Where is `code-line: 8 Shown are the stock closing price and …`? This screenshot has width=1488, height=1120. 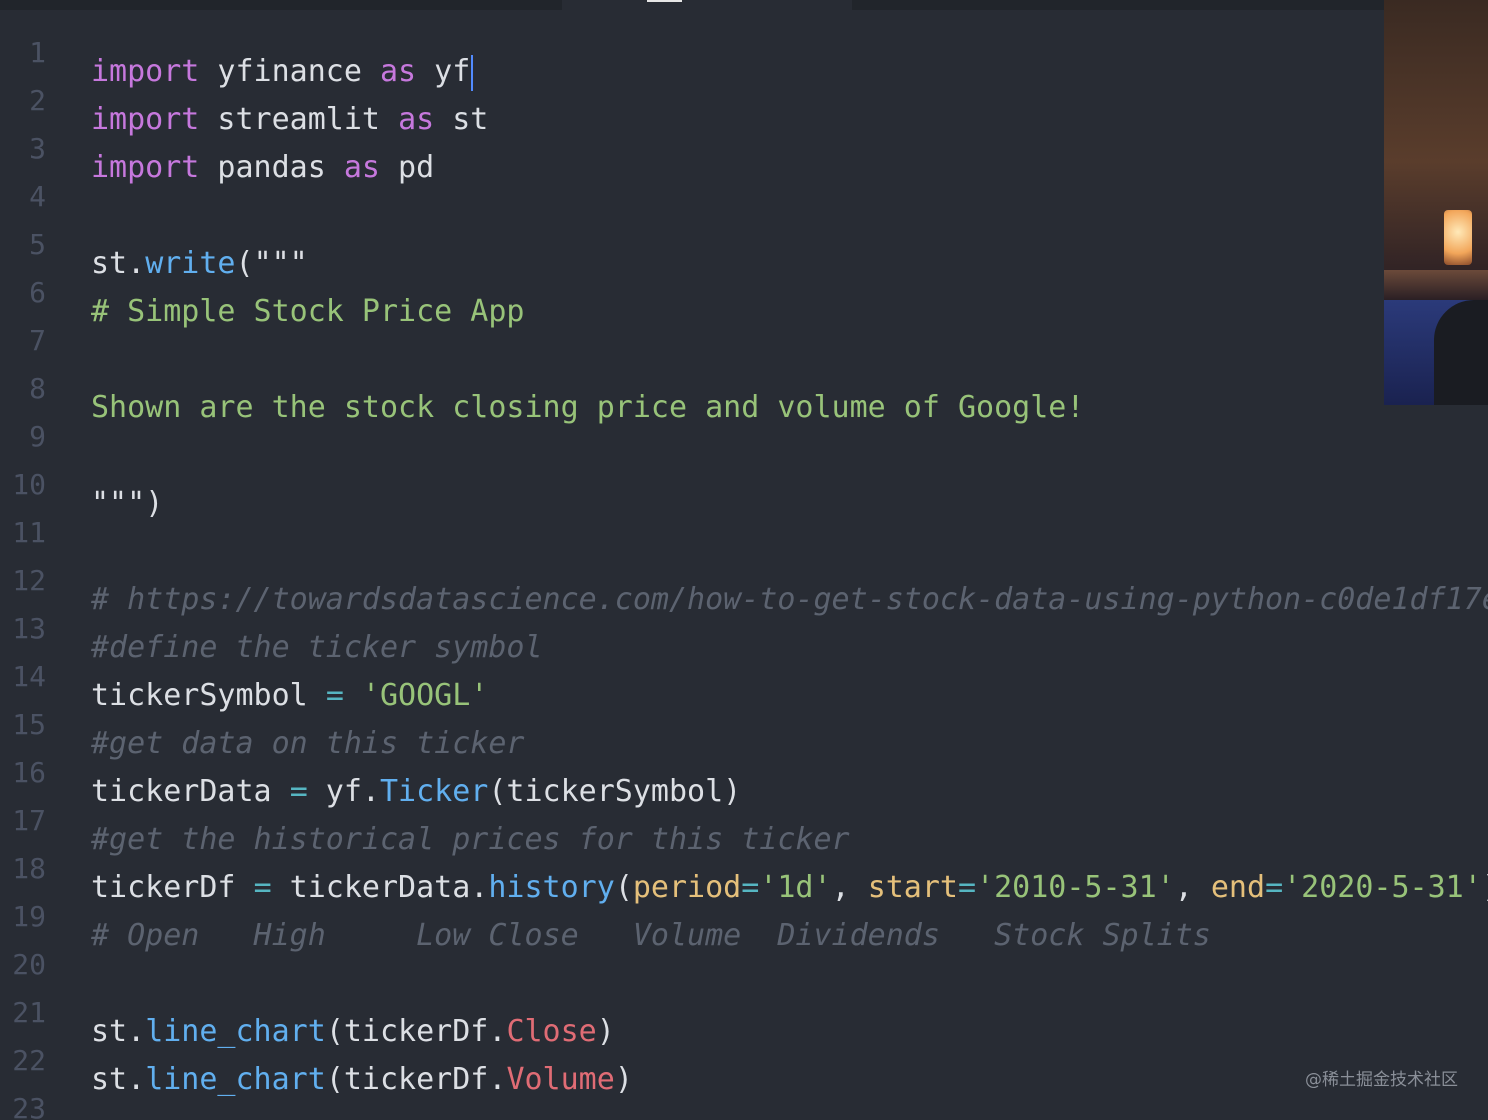
code-line: 8 Shown are the stock closing price and … is located at coordinates (744, 385).